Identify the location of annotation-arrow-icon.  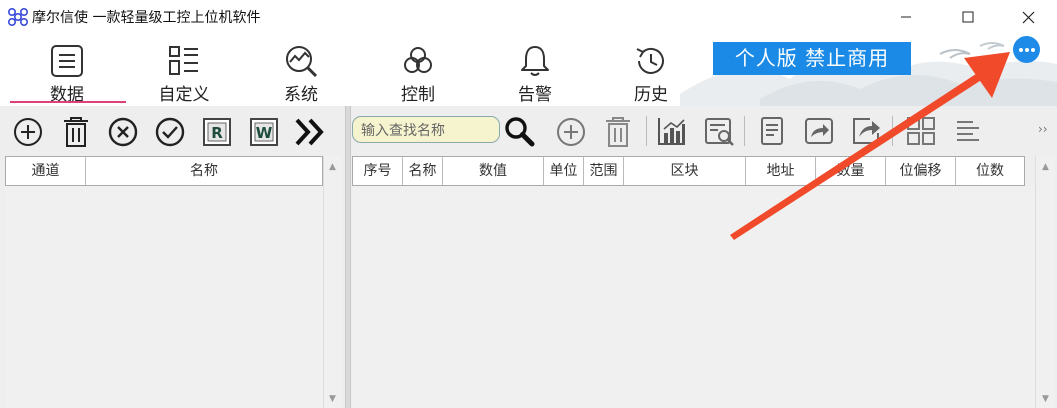
(870, 146).